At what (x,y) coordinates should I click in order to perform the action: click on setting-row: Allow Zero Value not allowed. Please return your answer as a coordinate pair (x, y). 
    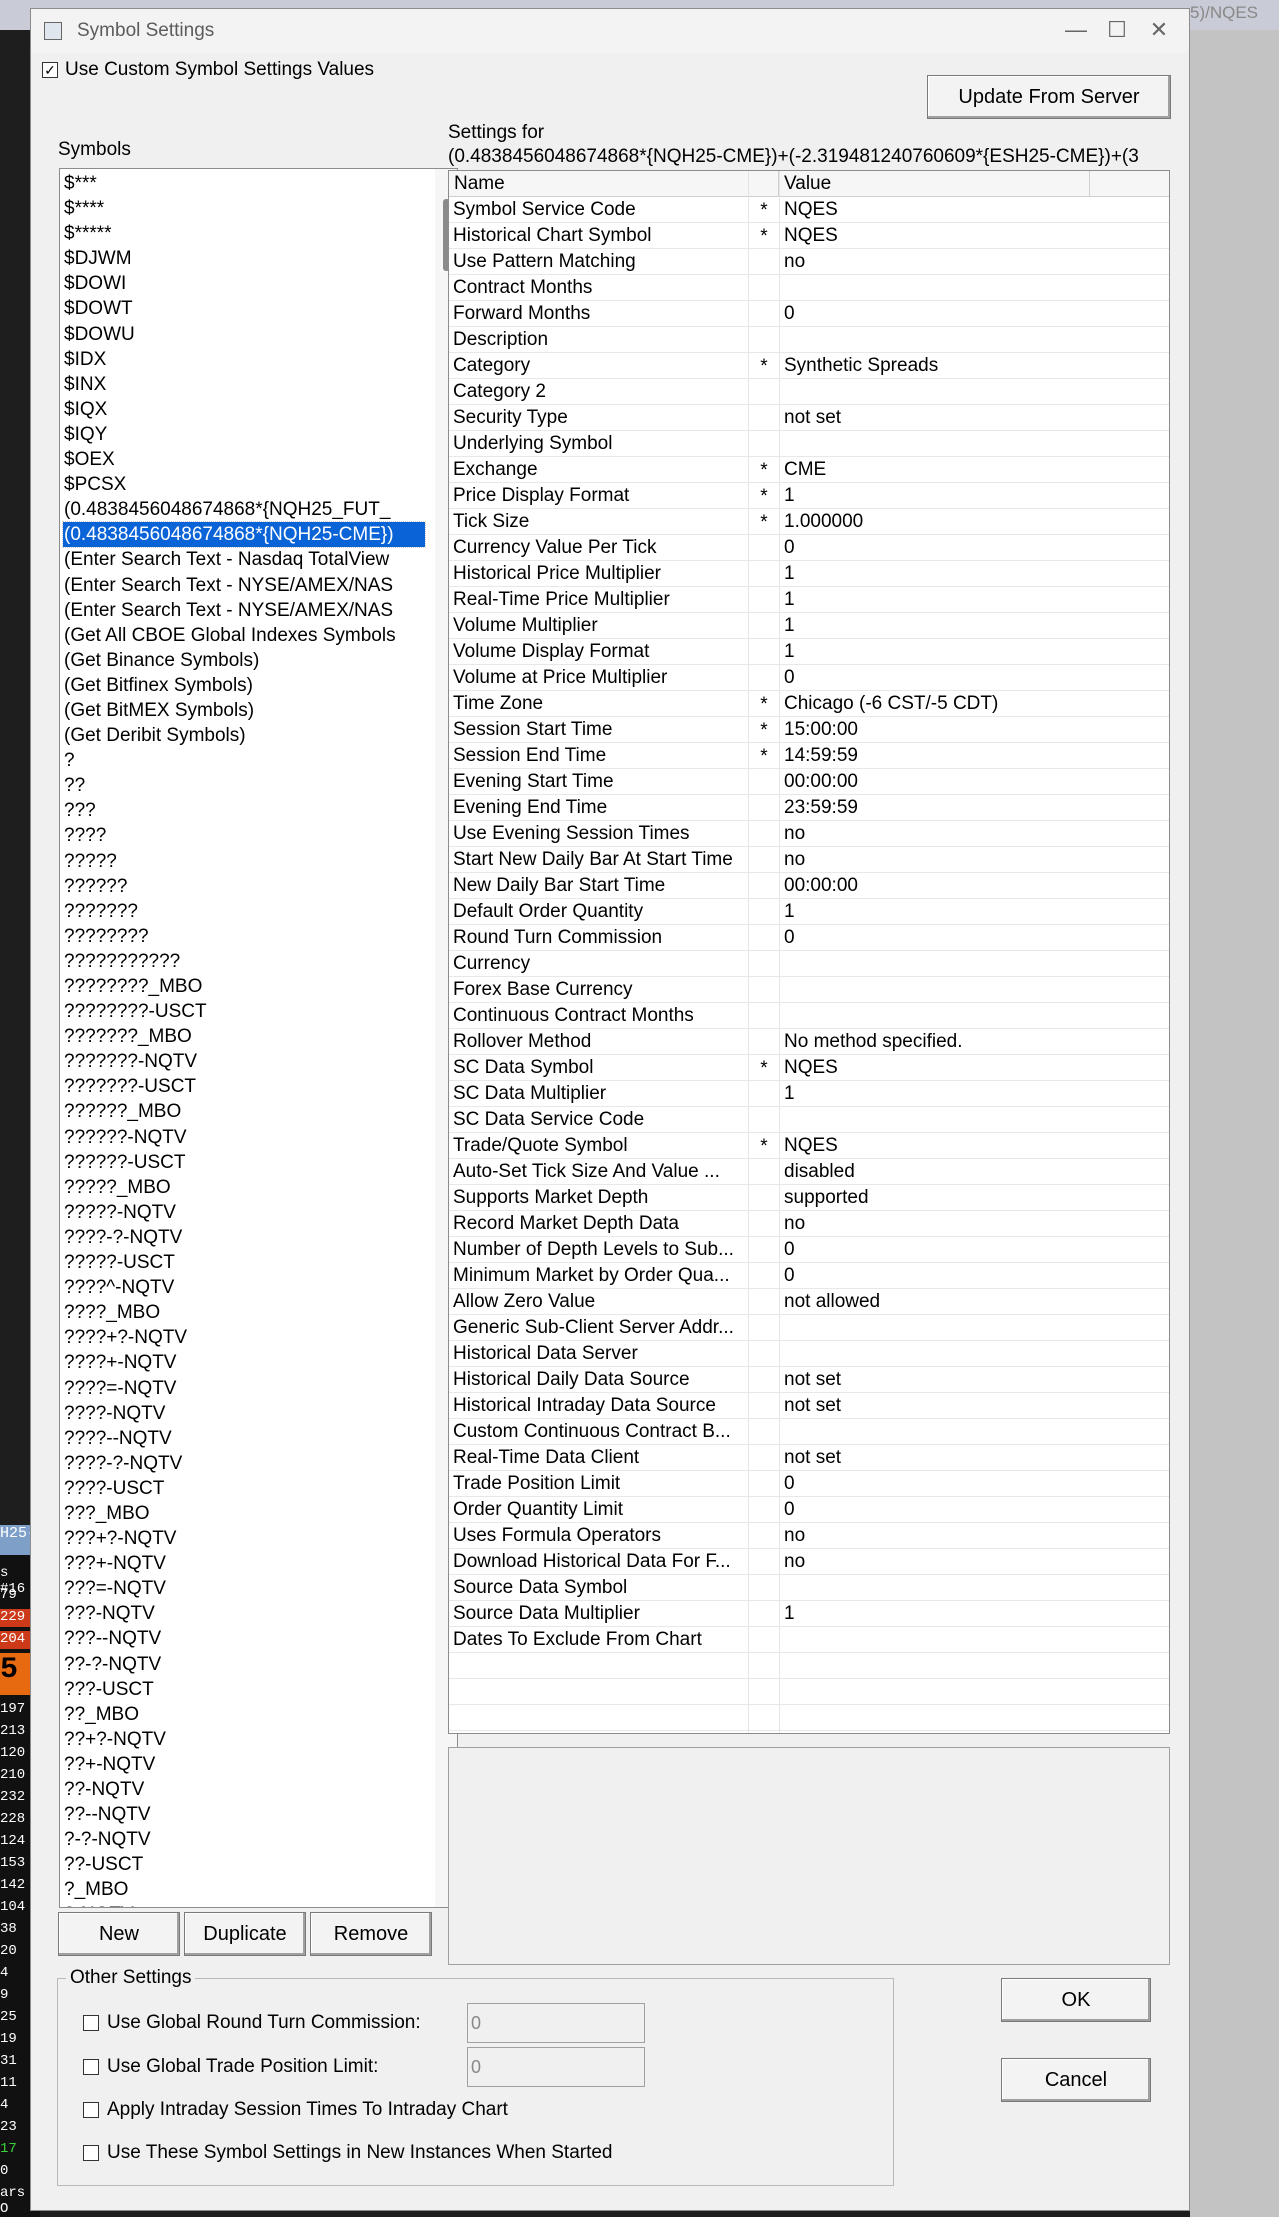
    Looking at the image, I should click on (809, 1302).